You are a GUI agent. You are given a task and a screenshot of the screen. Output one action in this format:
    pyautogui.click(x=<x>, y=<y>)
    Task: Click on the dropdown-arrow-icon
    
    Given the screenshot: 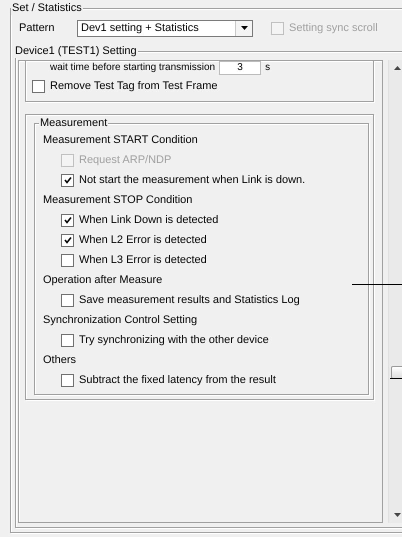 What is the action you would take?
    pyautogui.click(x=244, y=28)
    